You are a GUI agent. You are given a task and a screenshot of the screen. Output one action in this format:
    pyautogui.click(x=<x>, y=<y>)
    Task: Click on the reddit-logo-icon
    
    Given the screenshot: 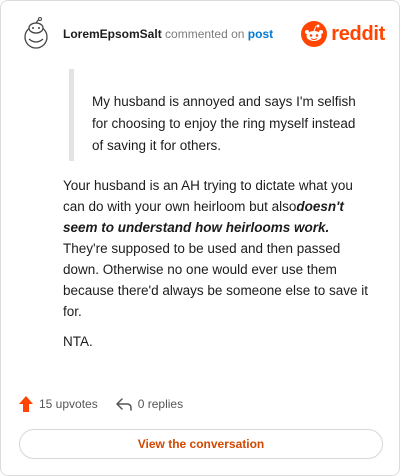 What is the action you would take?
    pyautogui.click(x=314, y=34)
    